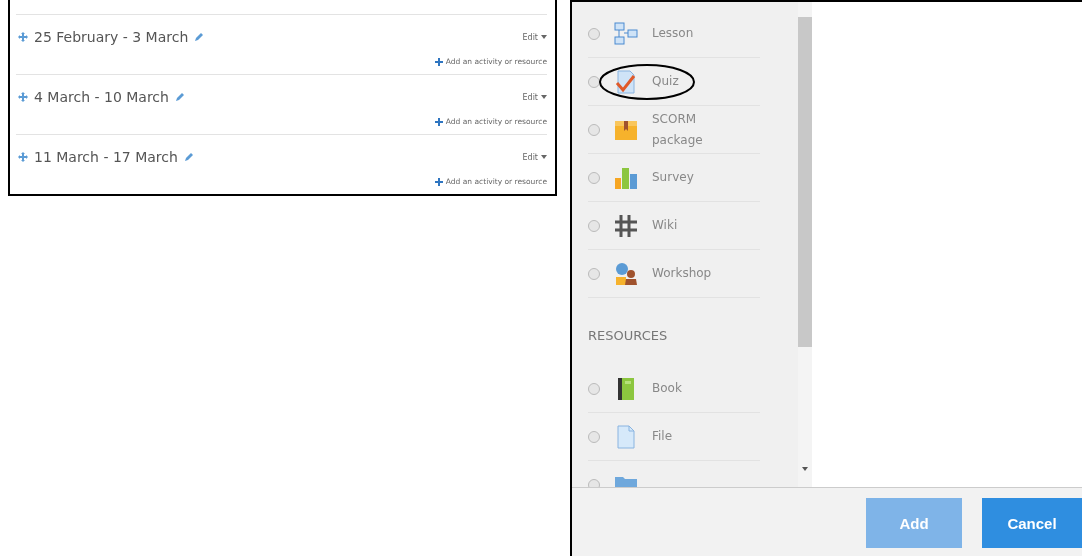 The width and height of the screenshot is (1090, 556). Describe the element at coordinates (687, 388) in the screenshot. I see `item-label: Book` at that location.